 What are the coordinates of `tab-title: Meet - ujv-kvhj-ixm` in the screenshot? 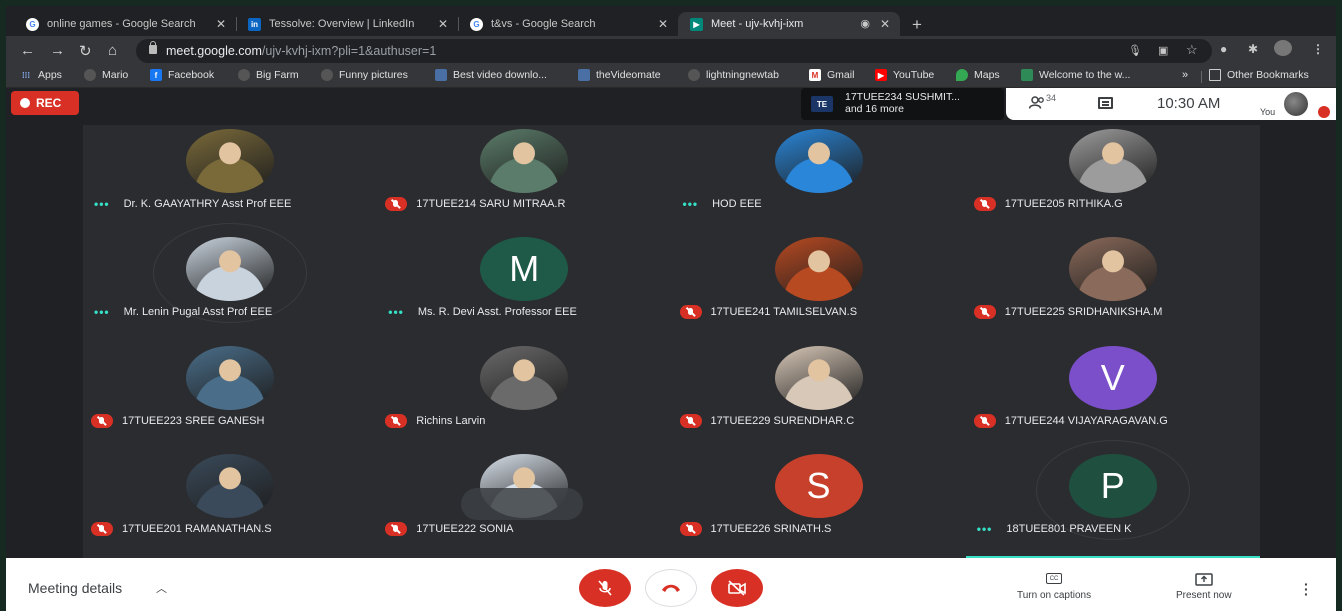 It's located at (757, 24).